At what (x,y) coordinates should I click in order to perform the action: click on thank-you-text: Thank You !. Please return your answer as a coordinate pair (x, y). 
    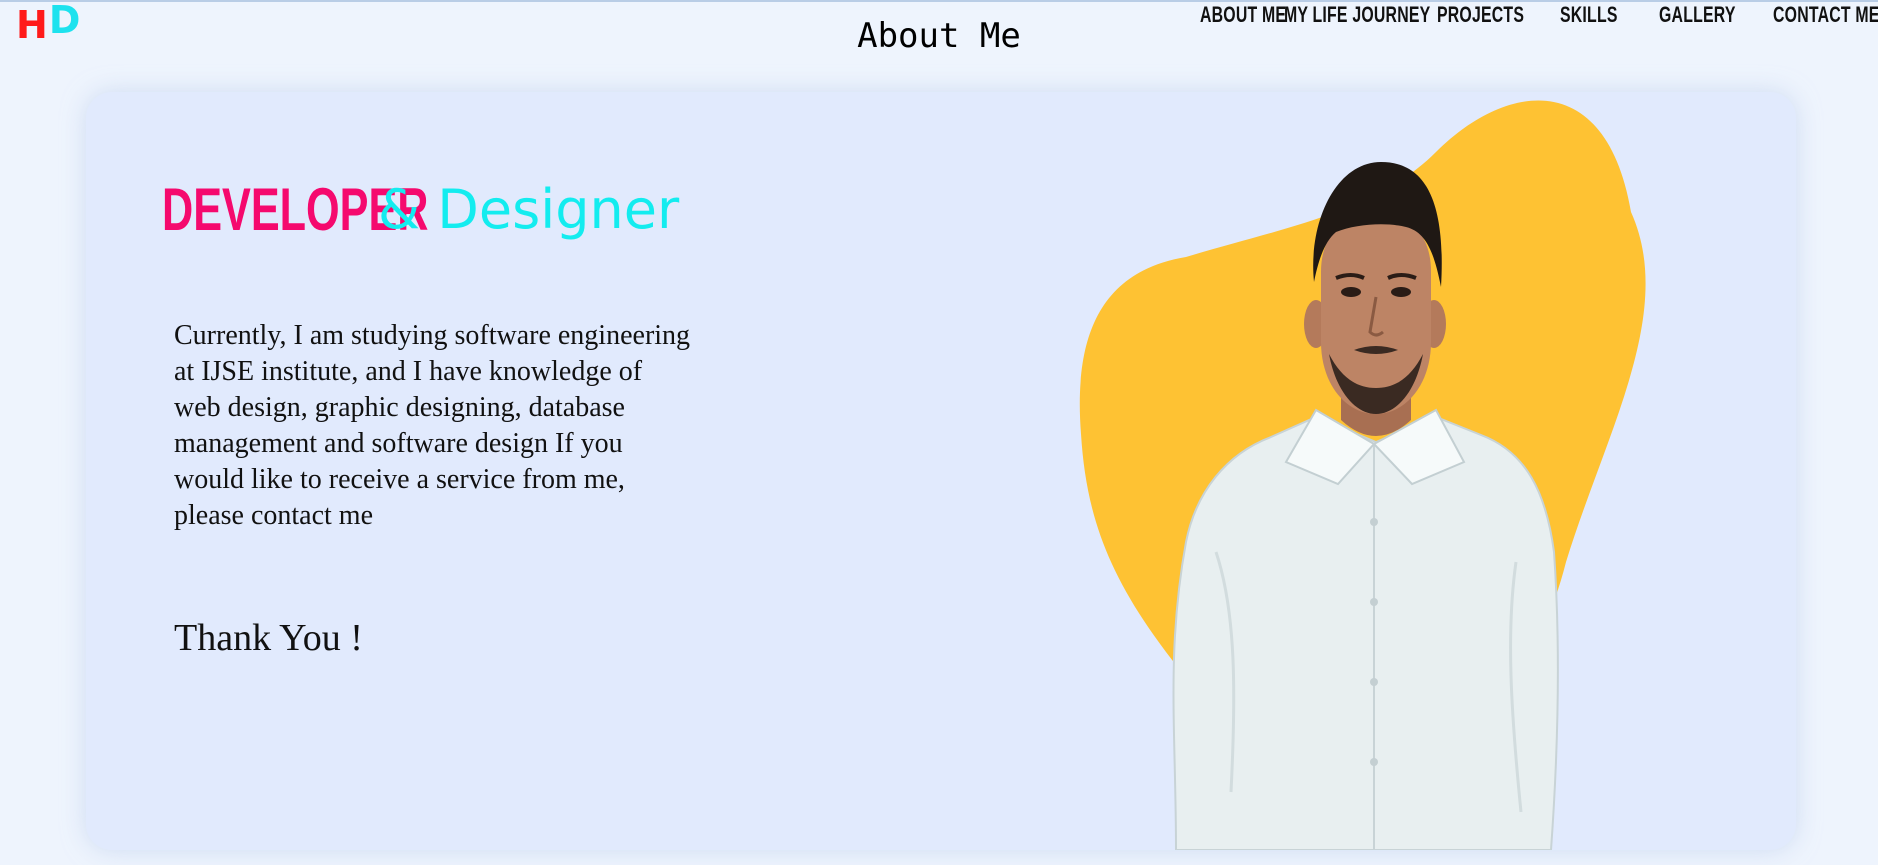
    Looking at the image, I should click on (268, 638).